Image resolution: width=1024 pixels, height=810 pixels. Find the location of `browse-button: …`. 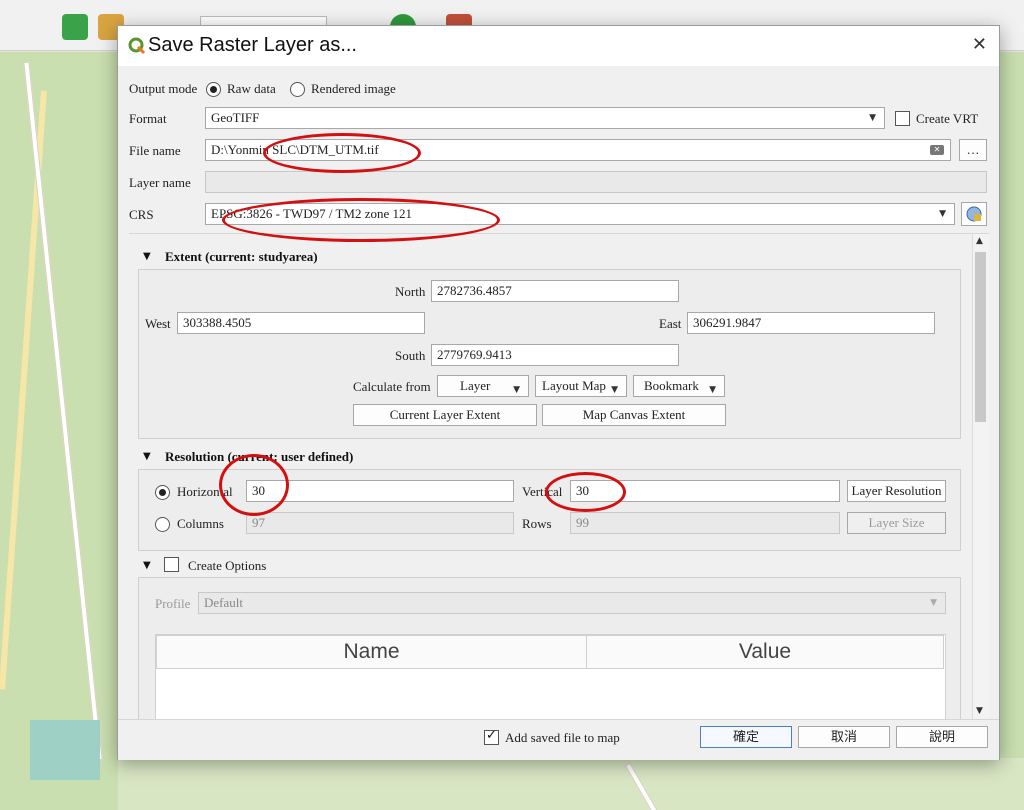

browse-button: … is located at coordinates (973, 150).